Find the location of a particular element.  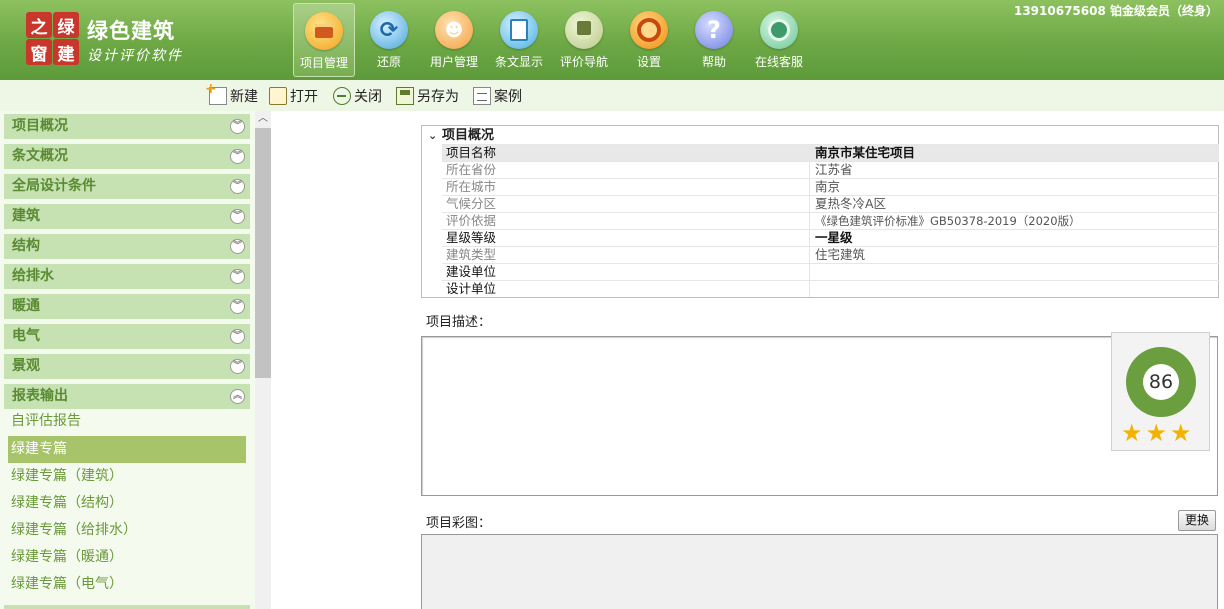

sidebar-section-hvac: 暖通 ︾ is located at coordinates (127, 306).